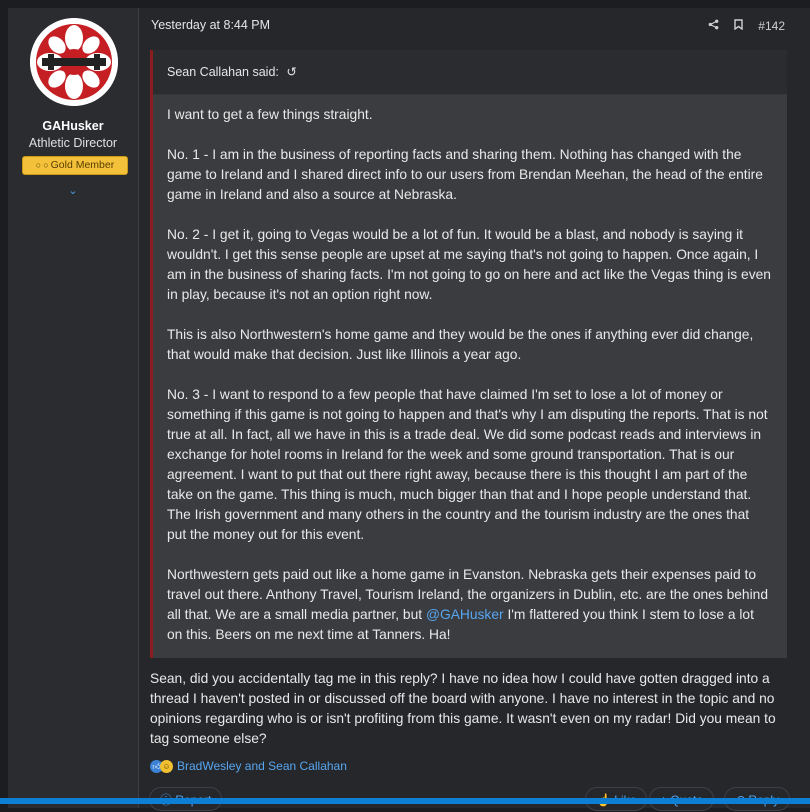  I want to click on quote-header: Sean Callahan said: ↺, so click(470, 72).